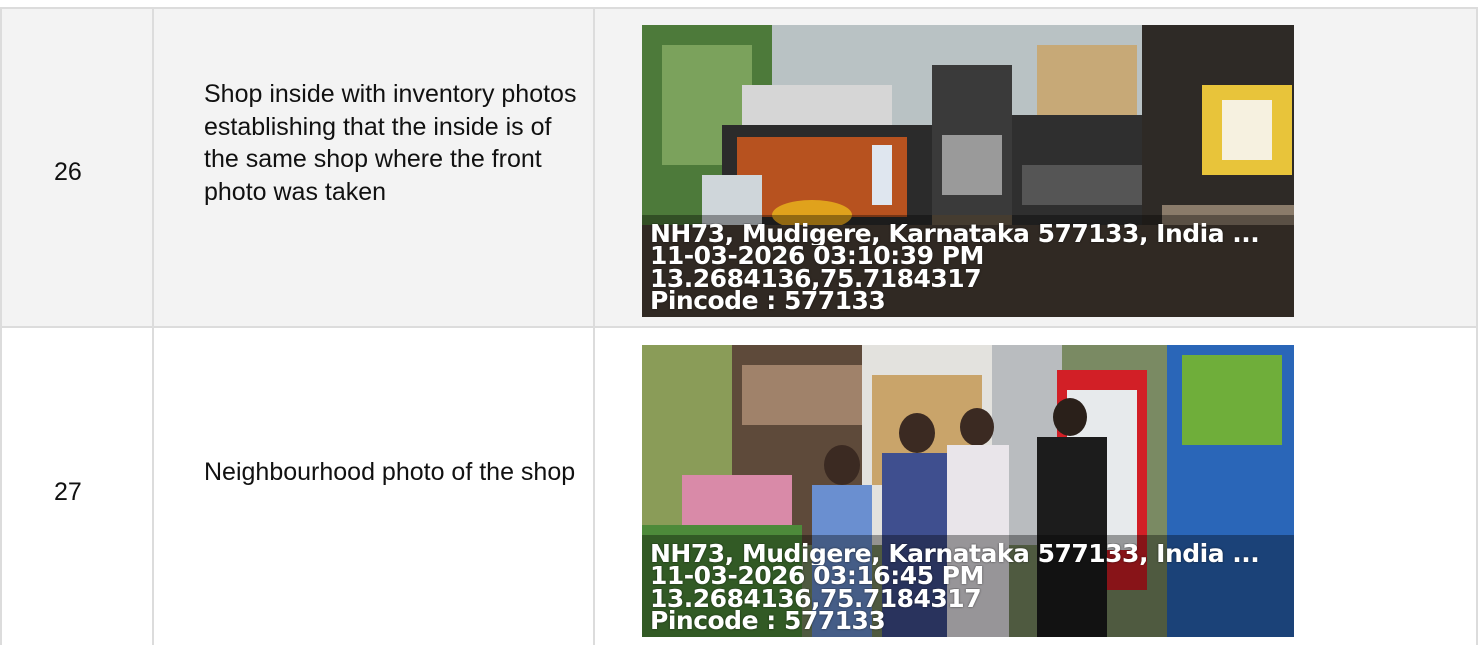  What do you see at coordinates (739, 327) in the screenshot?
I see `row-divider` at bounding box center [739, 327].